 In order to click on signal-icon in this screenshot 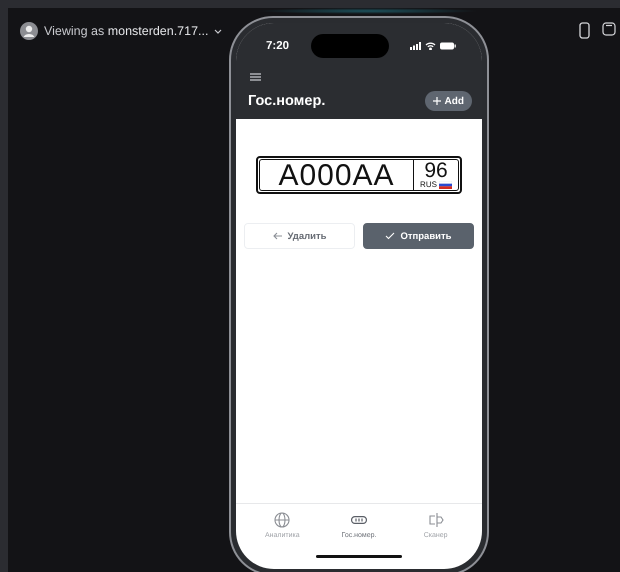, I will do `click(415, 46)`.